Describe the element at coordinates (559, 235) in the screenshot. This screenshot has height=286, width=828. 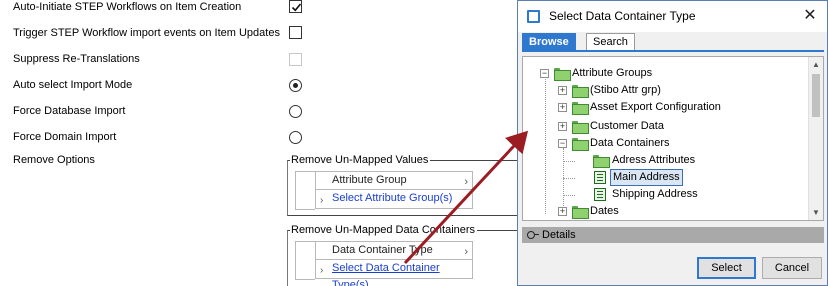
I see `details-label: Details` at that location.